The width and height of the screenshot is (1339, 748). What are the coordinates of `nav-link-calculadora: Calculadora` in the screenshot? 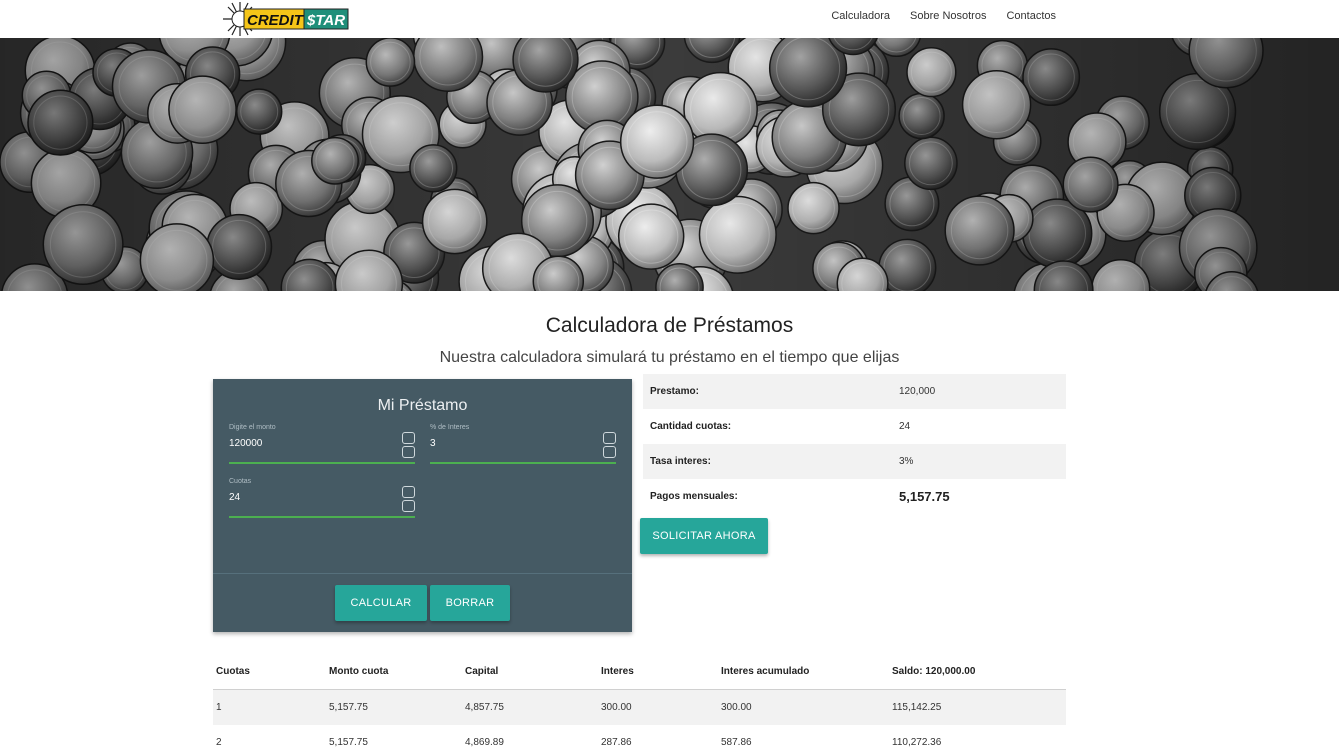 It's located at (860, 16).